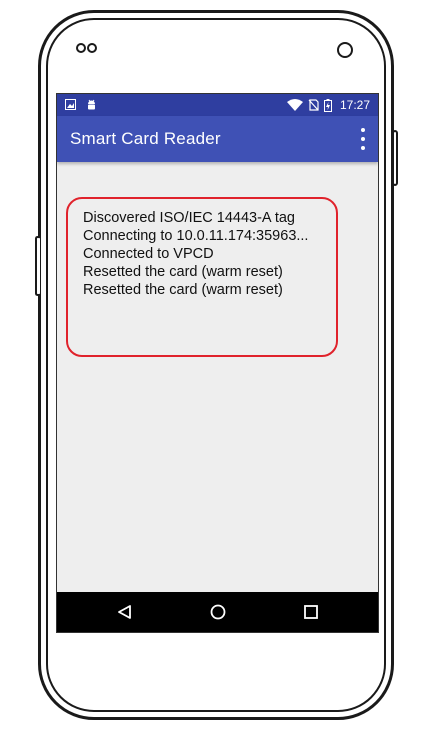 The image size is (430, 730). I want to click on home-icon, so click(218, 612).